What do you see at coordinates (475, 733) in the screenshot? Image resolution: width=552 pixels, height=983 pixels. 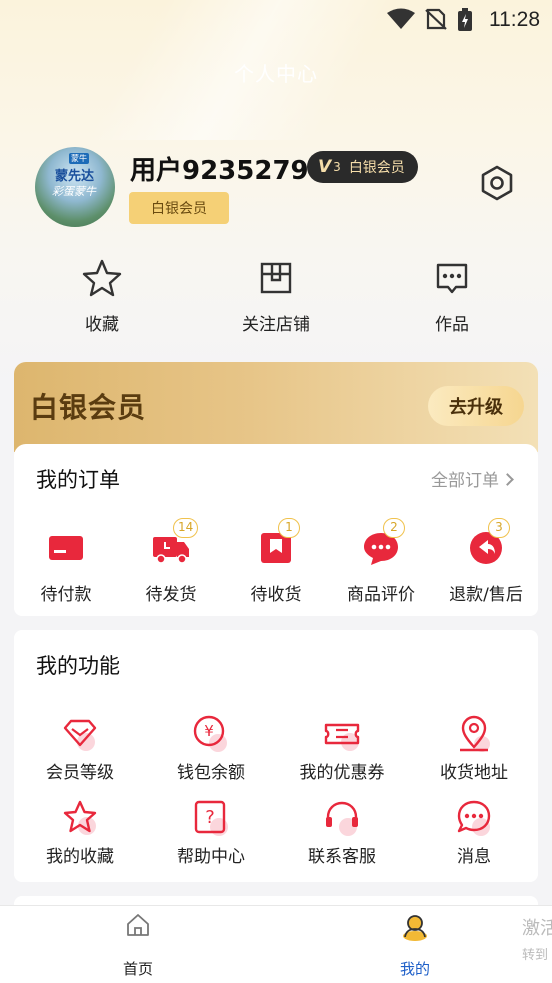 I see `location-icon` at bounding box center [475, 733].